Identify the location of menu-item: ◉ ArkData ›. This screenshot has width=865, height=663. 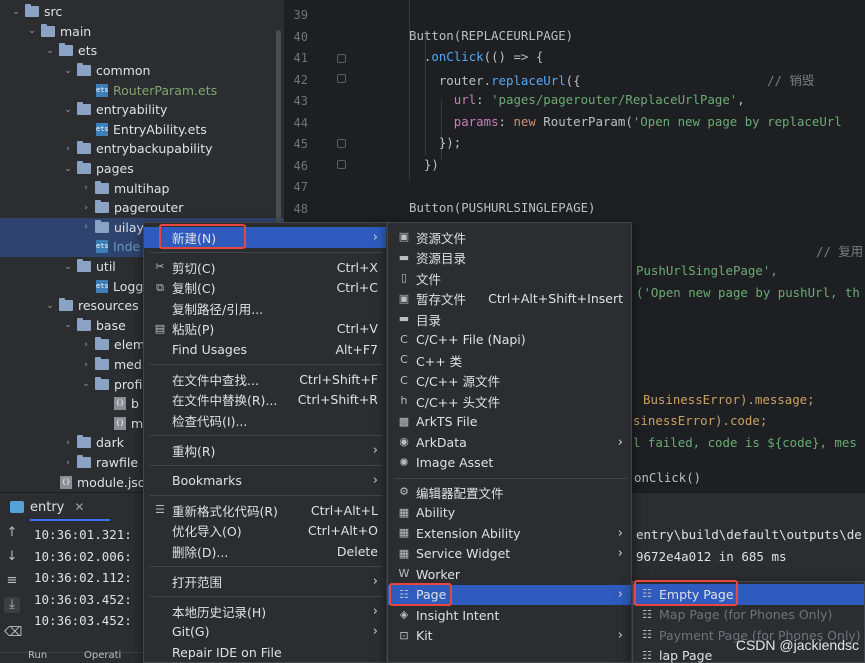
(509, 442).